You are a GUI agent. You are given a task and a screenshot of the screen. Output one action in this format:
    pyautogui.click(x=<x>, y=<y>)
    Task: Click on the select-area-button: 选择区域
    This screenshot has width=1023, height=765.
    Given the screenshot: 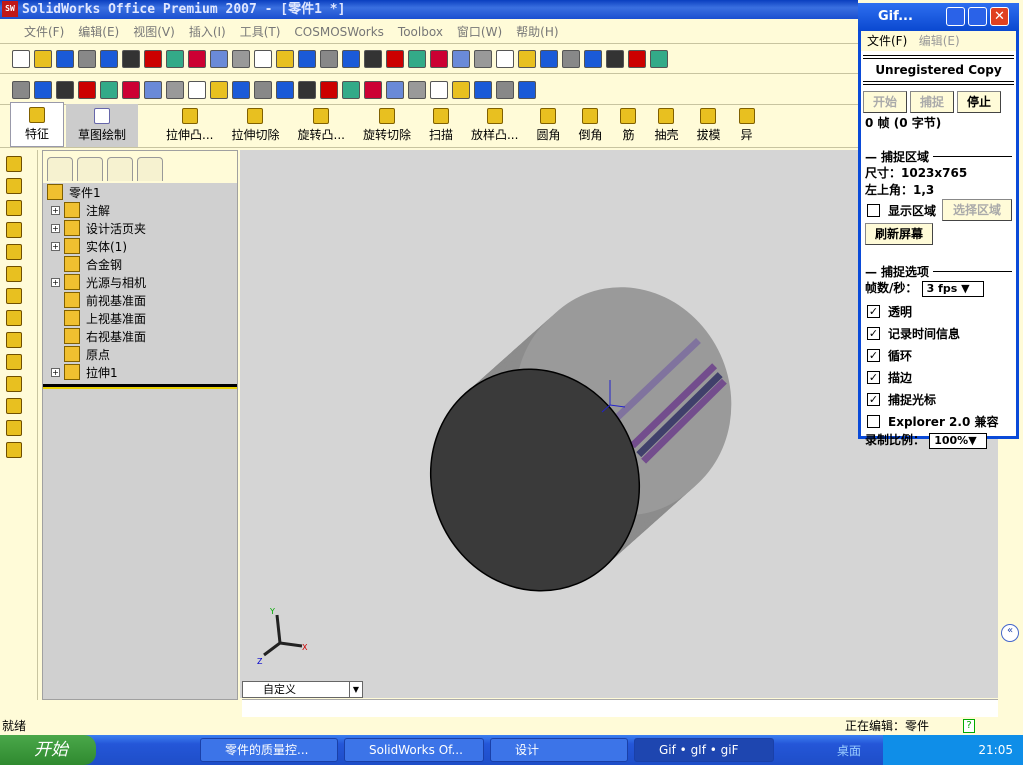 What is the action you would take?
    pyautogui.click(x=977, y=210)
    